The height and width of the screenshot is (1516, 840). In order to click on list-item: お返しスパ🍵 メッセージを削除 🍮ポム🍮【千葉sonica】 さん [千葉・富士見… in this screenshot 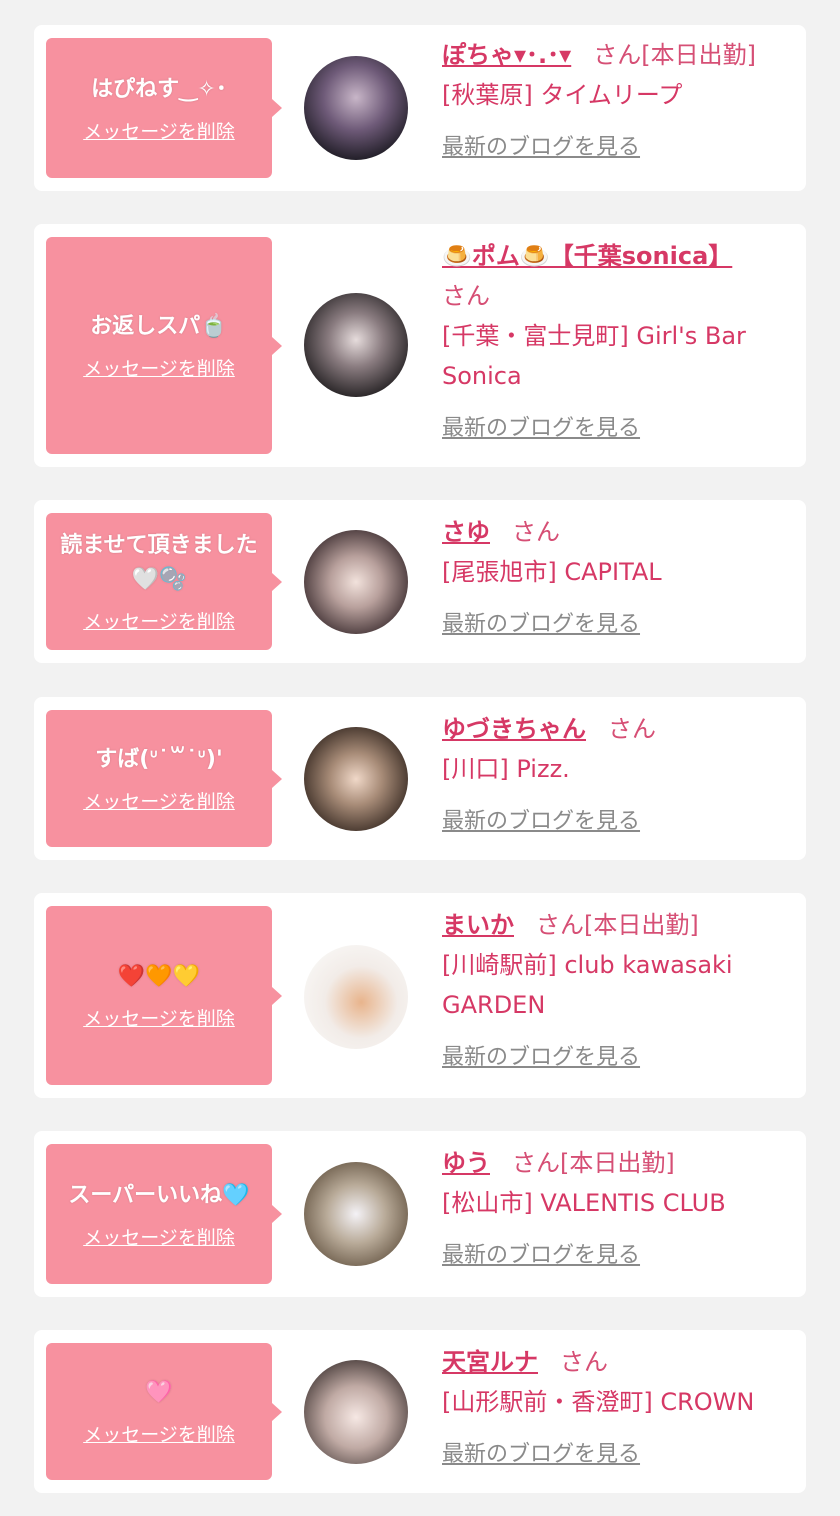, I will do `click(420, 345)`.